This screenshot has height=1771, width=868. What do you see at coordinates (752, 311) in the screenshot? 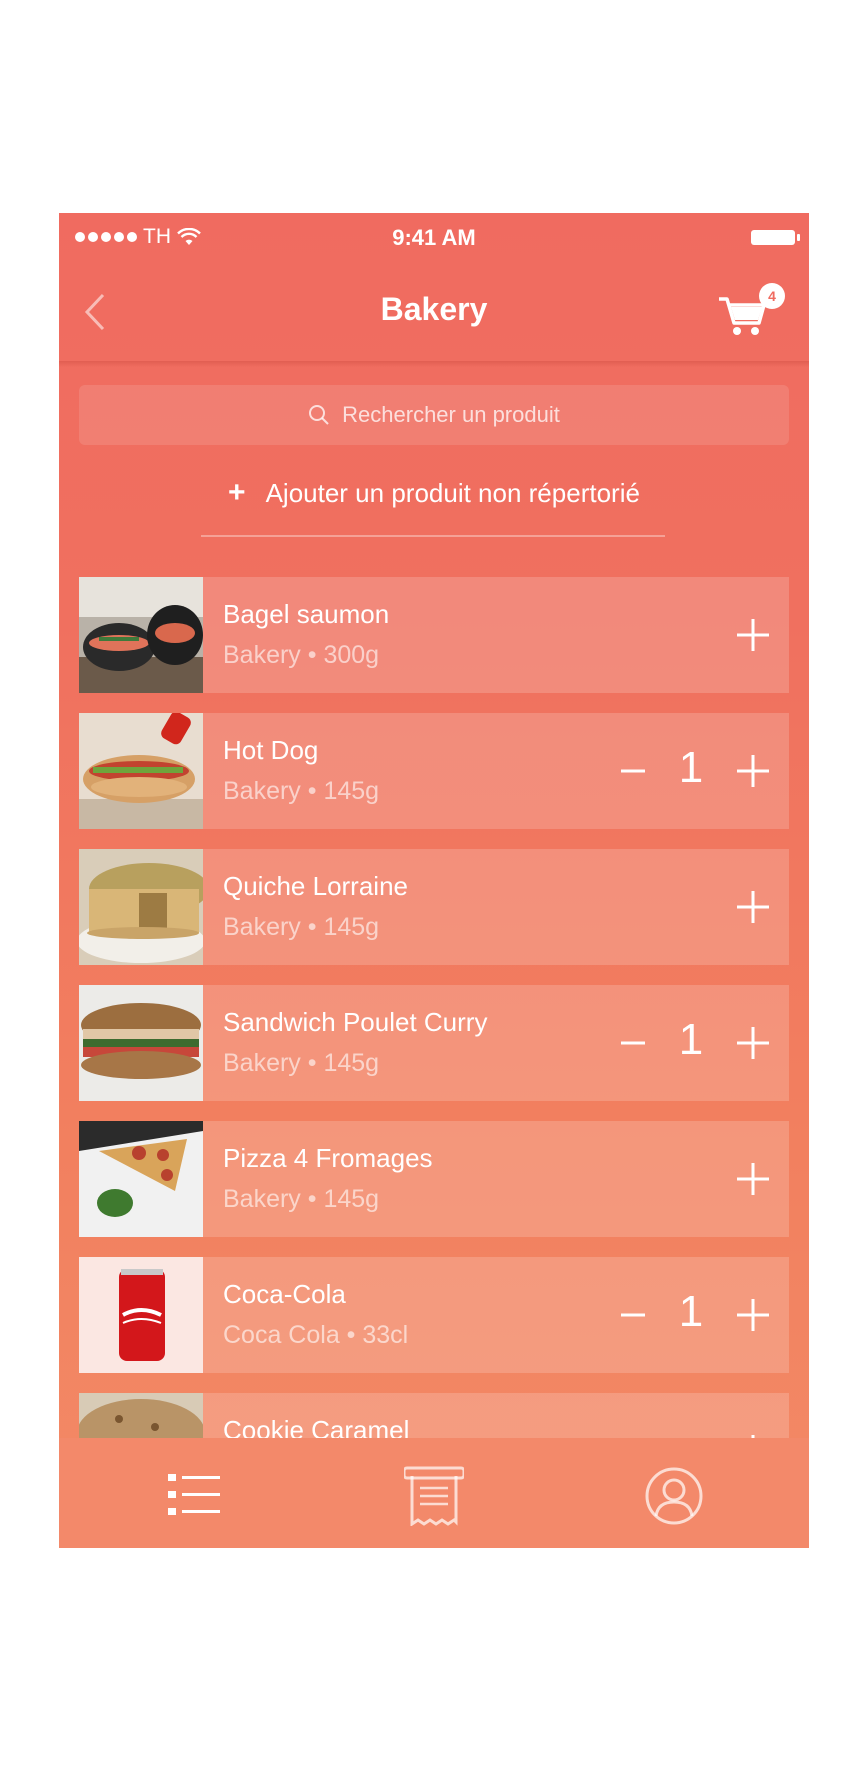
I see `cart-button: 4` at bounding box center [752, 311].